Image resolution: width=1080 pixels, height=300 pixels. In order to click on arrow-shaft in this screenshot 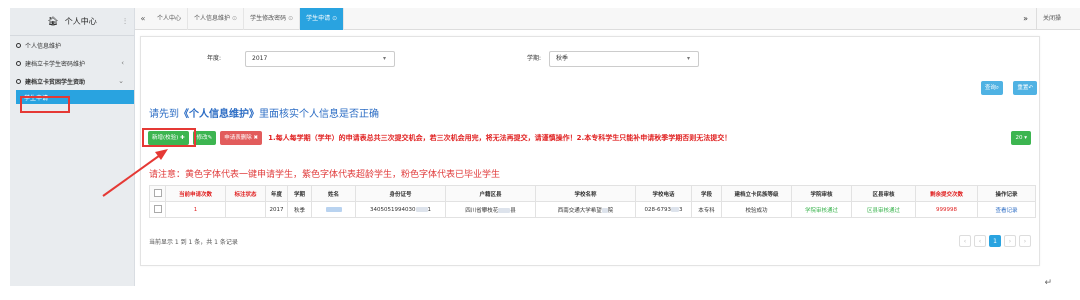, I will do `click(133, 174)`.